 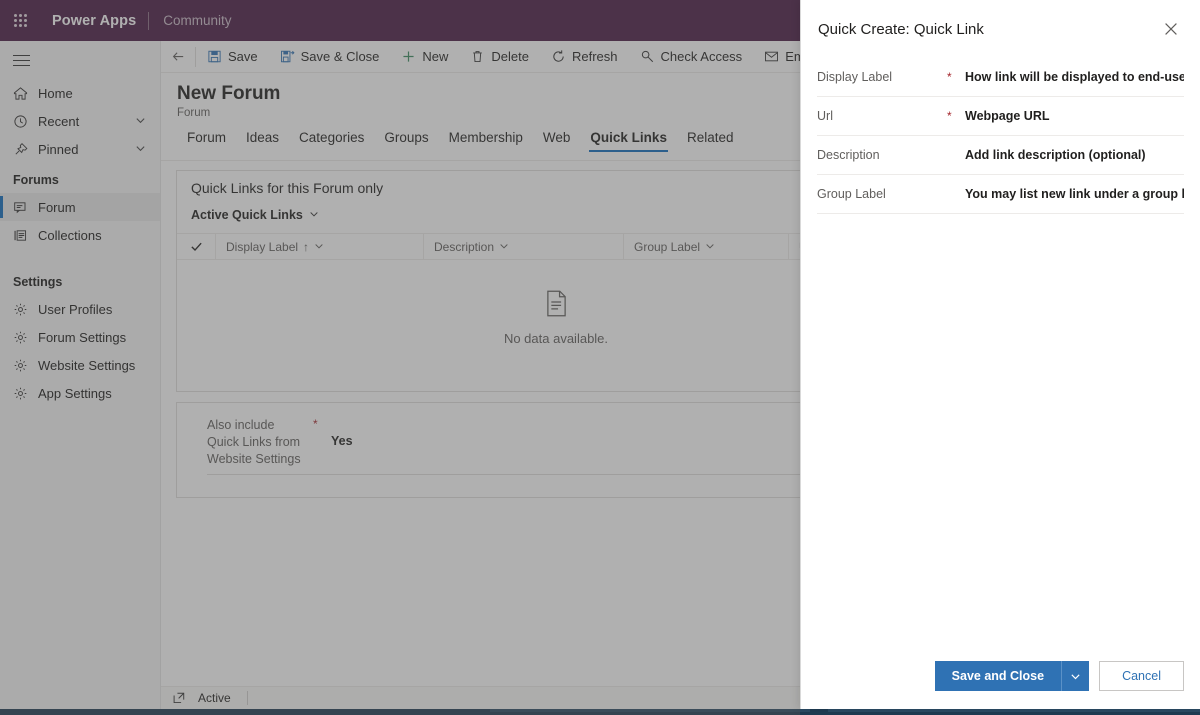 What do you see at coordinates (848, 155) in the screenshot?
I see `field-label: Description` at bounding box center [848, 155].